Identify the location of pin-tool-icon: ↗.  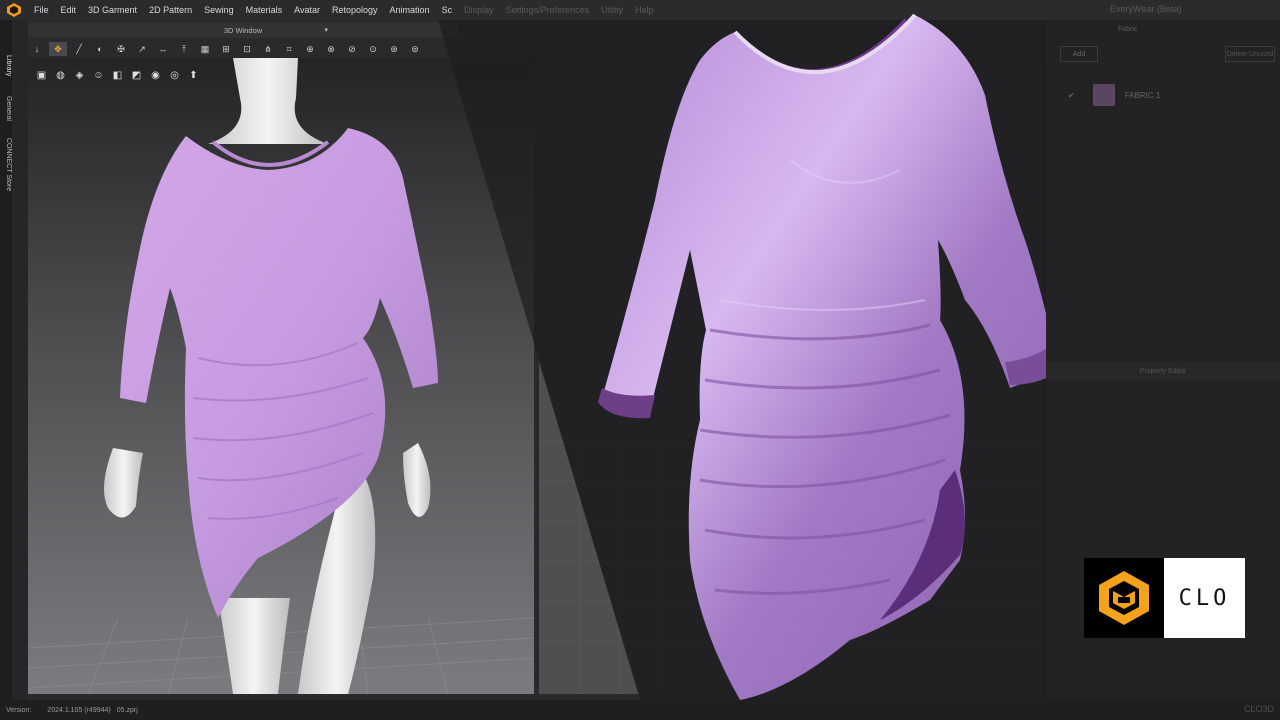
(142, 49).